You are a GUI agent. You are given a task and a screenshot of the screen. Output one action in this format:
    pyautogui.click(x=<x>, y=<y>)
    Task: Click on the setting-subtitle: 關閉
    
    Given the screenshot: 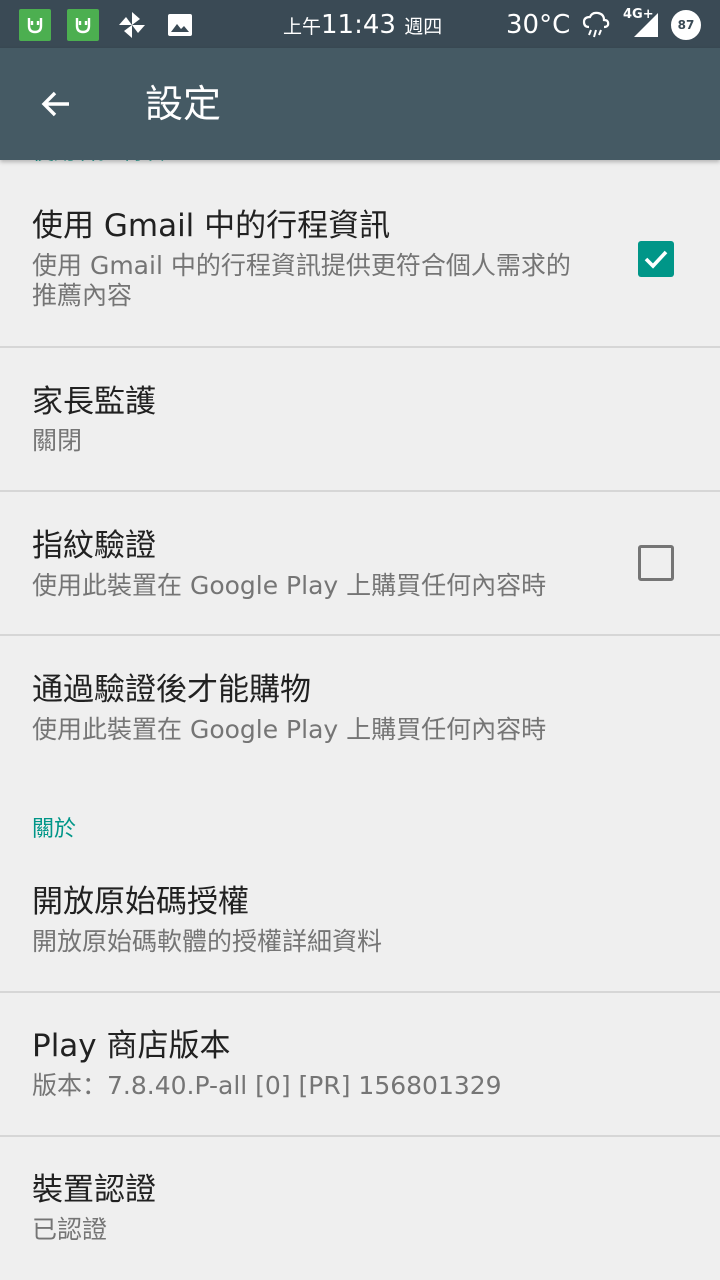 What is the action you would take?
    pyautogui.click(x=57, y=440)
    